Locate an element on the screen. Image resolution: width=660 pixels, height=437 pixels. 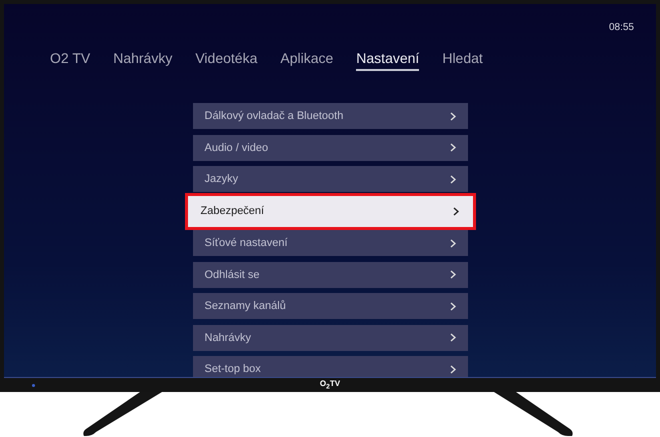
clock: 08:55 is located at coordinates (621, 28).